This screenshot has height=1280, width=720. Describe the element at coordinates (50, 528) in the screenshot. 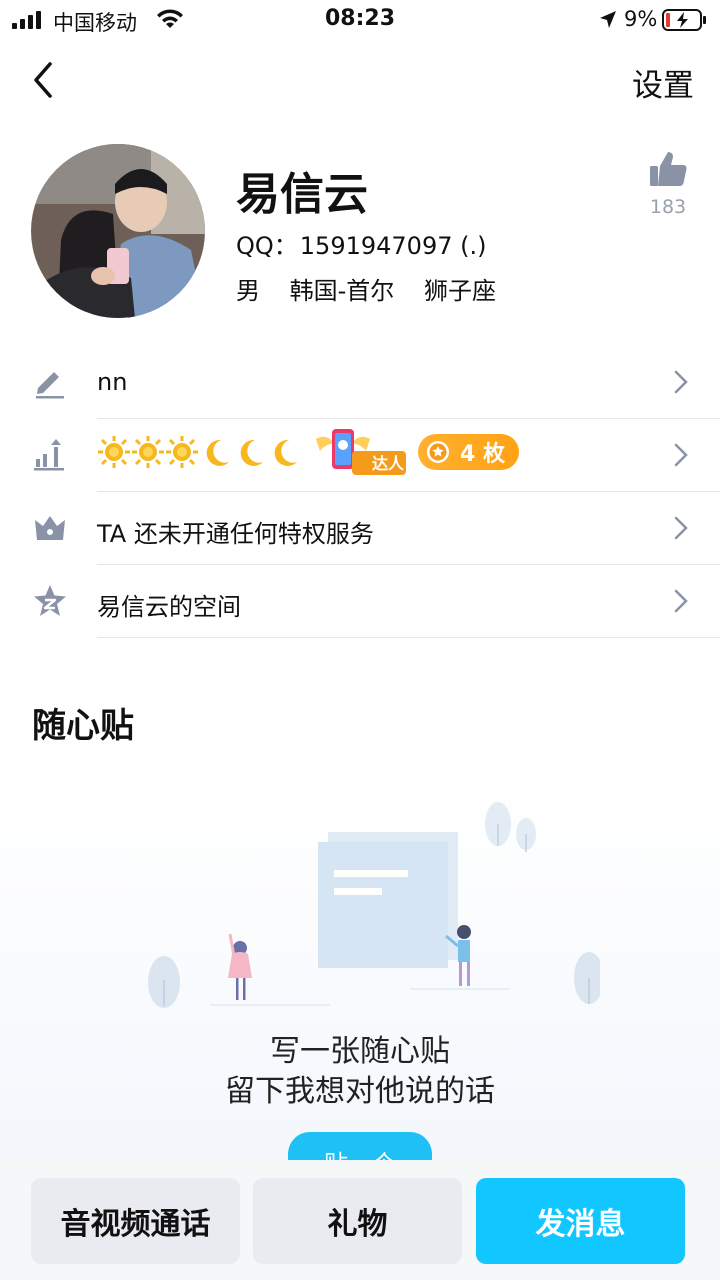

I see `crown-icon` at that location.